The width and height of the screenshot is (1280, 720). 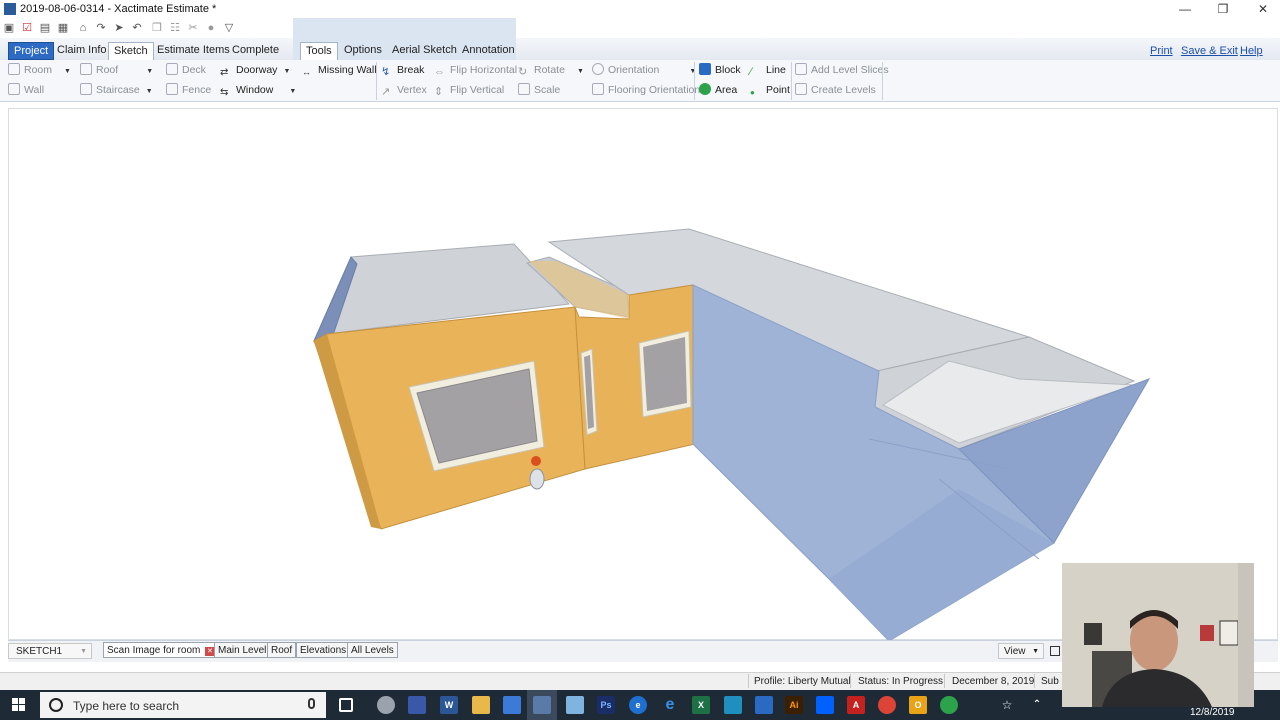 I want to click on line-button: ∕ Line, so click(x=768, y=70).